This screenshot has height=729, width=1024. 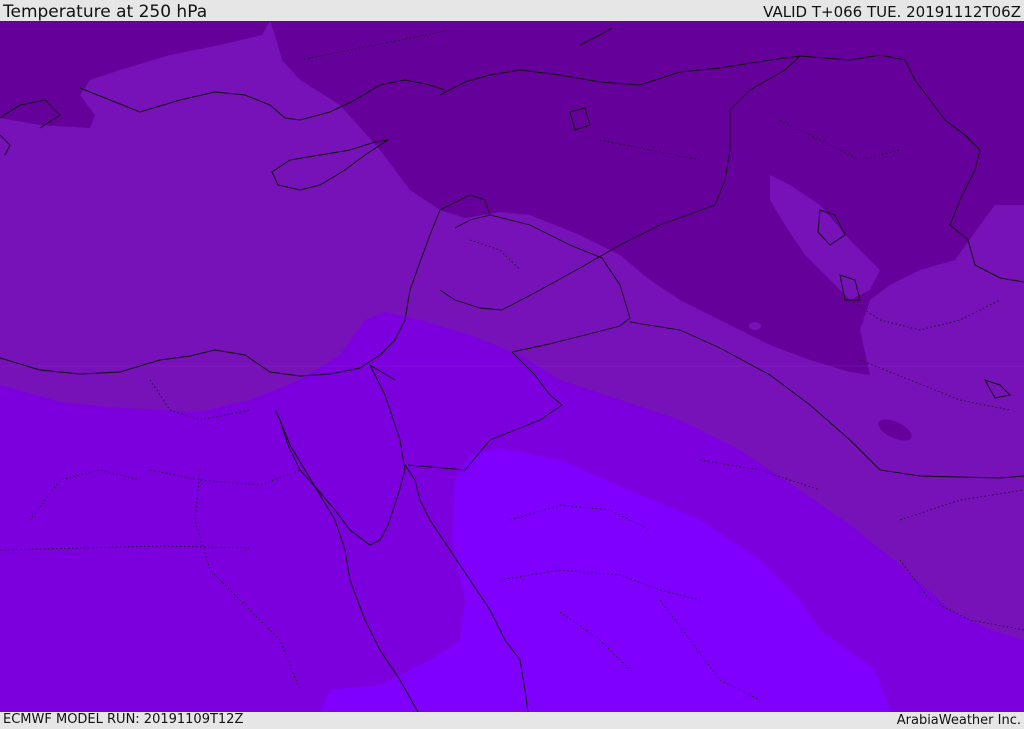 I want to click on model-run: ECMWF MODEL RUN: 20191109T12Z, so click(x=123, y=719).